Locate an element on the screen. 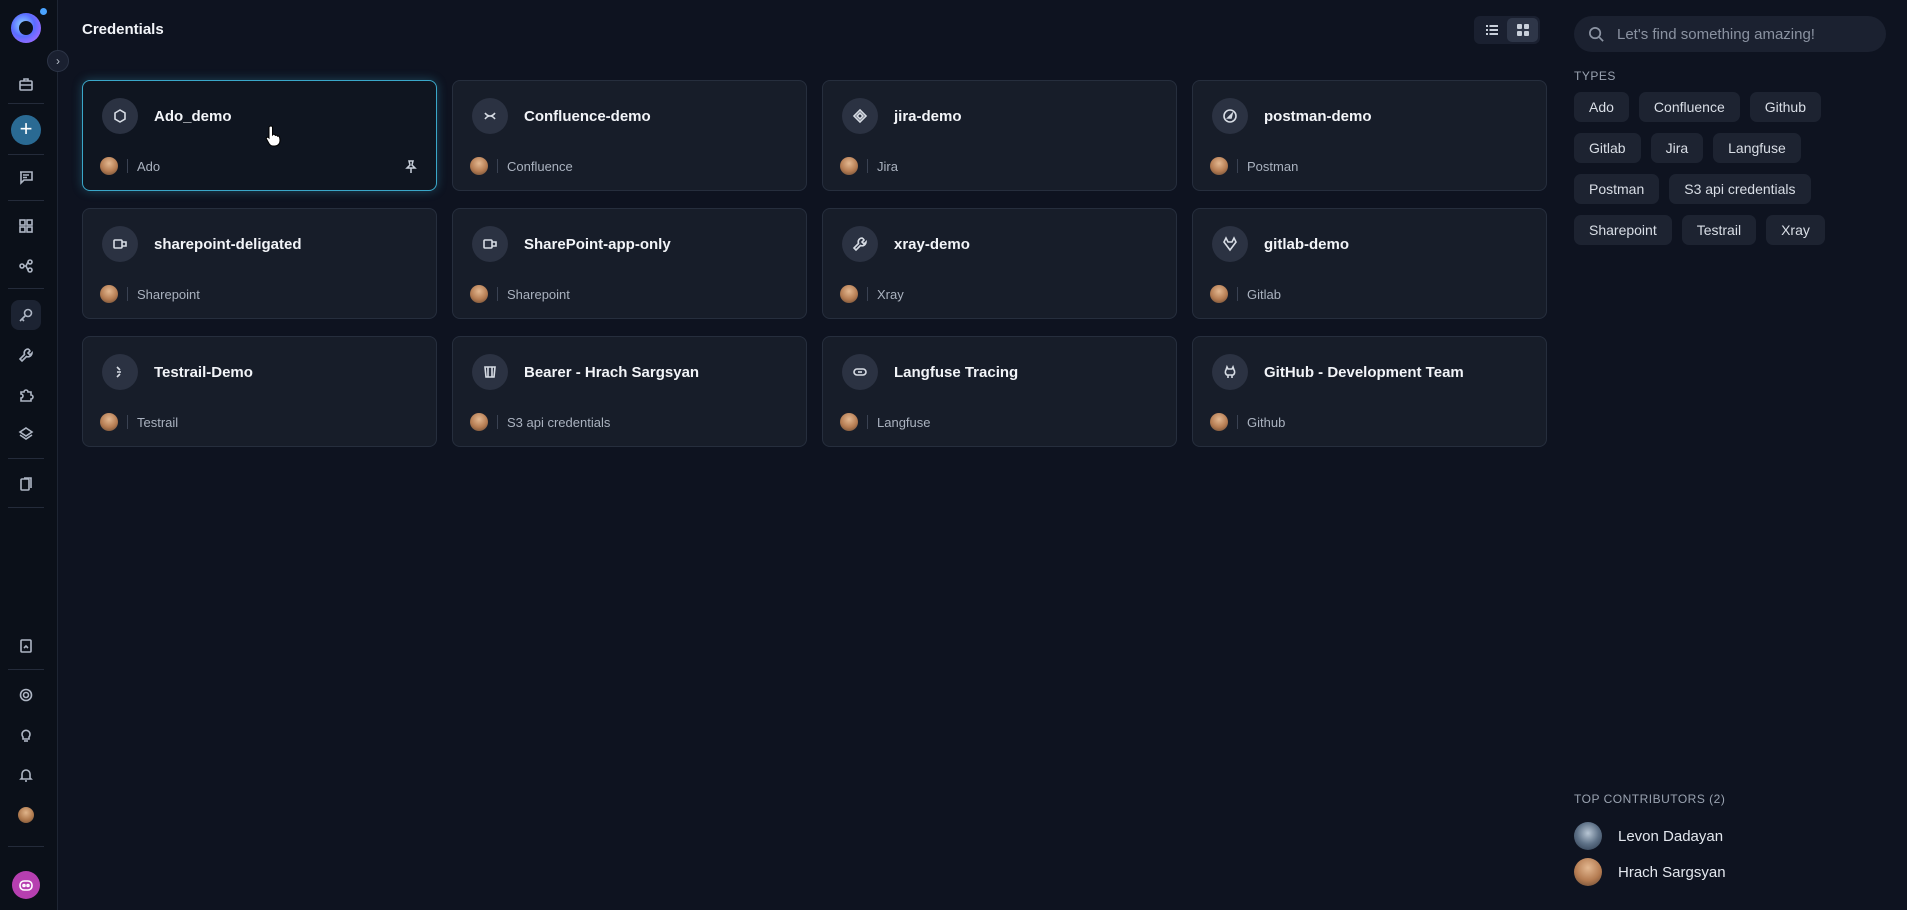 The image size is (1907, 910). type-chip: Gitlab is located at coordinates (1607, 148).